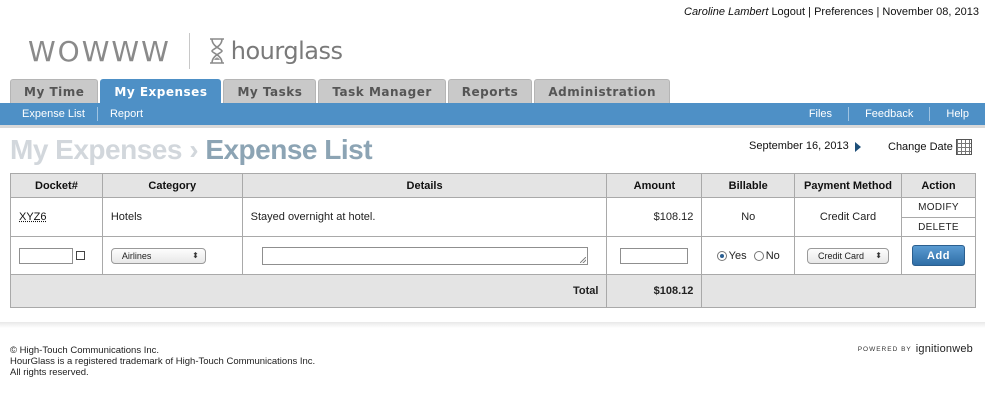  What do you see at coordinates (944, 349) in the screenshot?
I see `ignitionweb-logo: ignitionweb` at bounding box center [944, 349].